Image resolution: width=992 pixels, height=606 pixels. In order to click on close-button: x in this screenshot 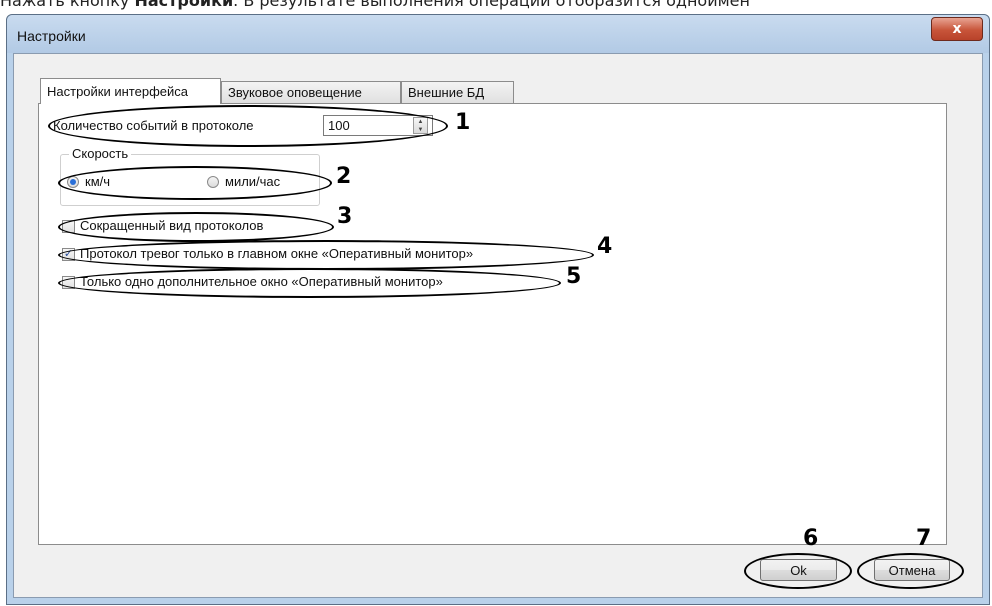, I will do `click(957, 29)`.